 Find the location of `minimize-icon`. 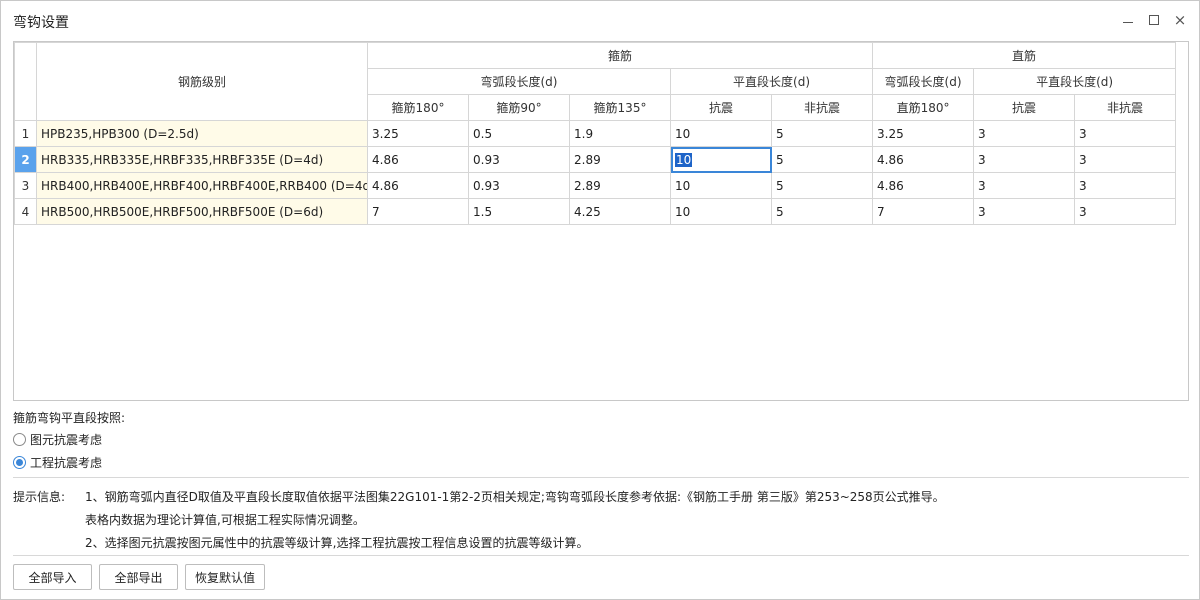

minimize-icon is located at coordinates (1128, 20).